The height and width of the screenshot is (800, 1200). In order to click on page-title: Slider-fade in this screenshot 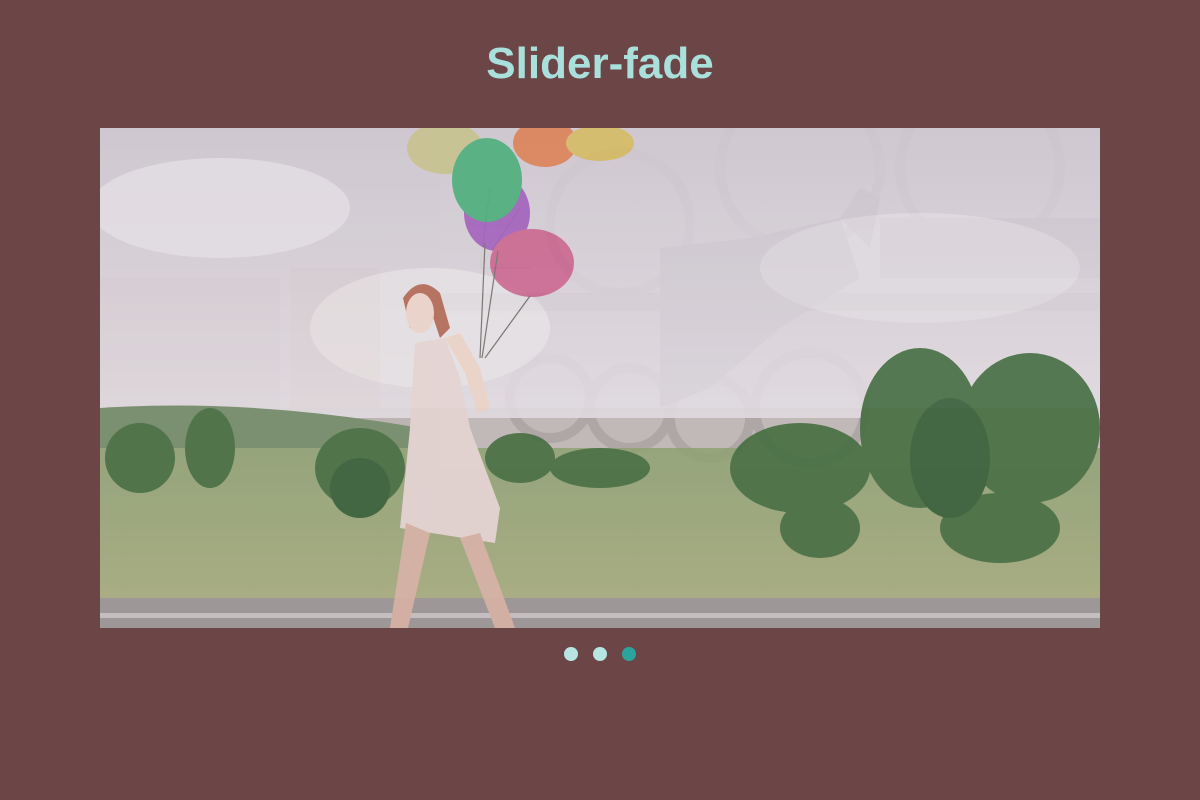, I will do `click(600, 63)`.